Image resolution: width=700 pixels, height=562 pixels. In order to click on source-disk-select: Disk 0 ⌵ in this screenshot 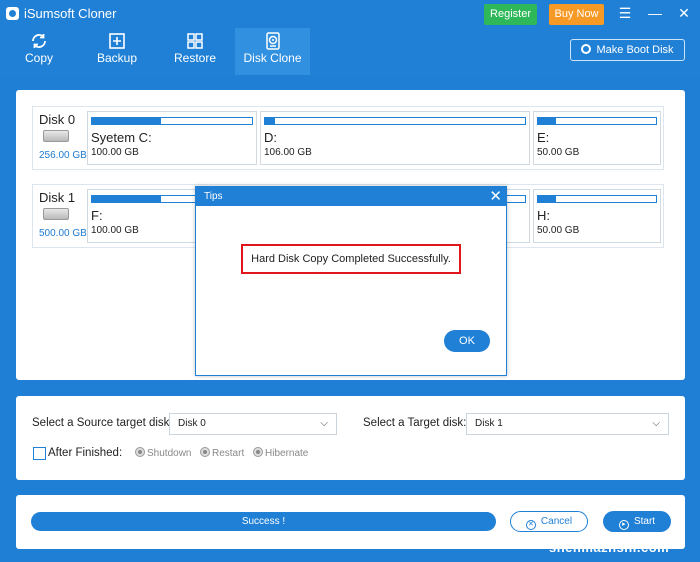, I will do `click(253, 424)`.